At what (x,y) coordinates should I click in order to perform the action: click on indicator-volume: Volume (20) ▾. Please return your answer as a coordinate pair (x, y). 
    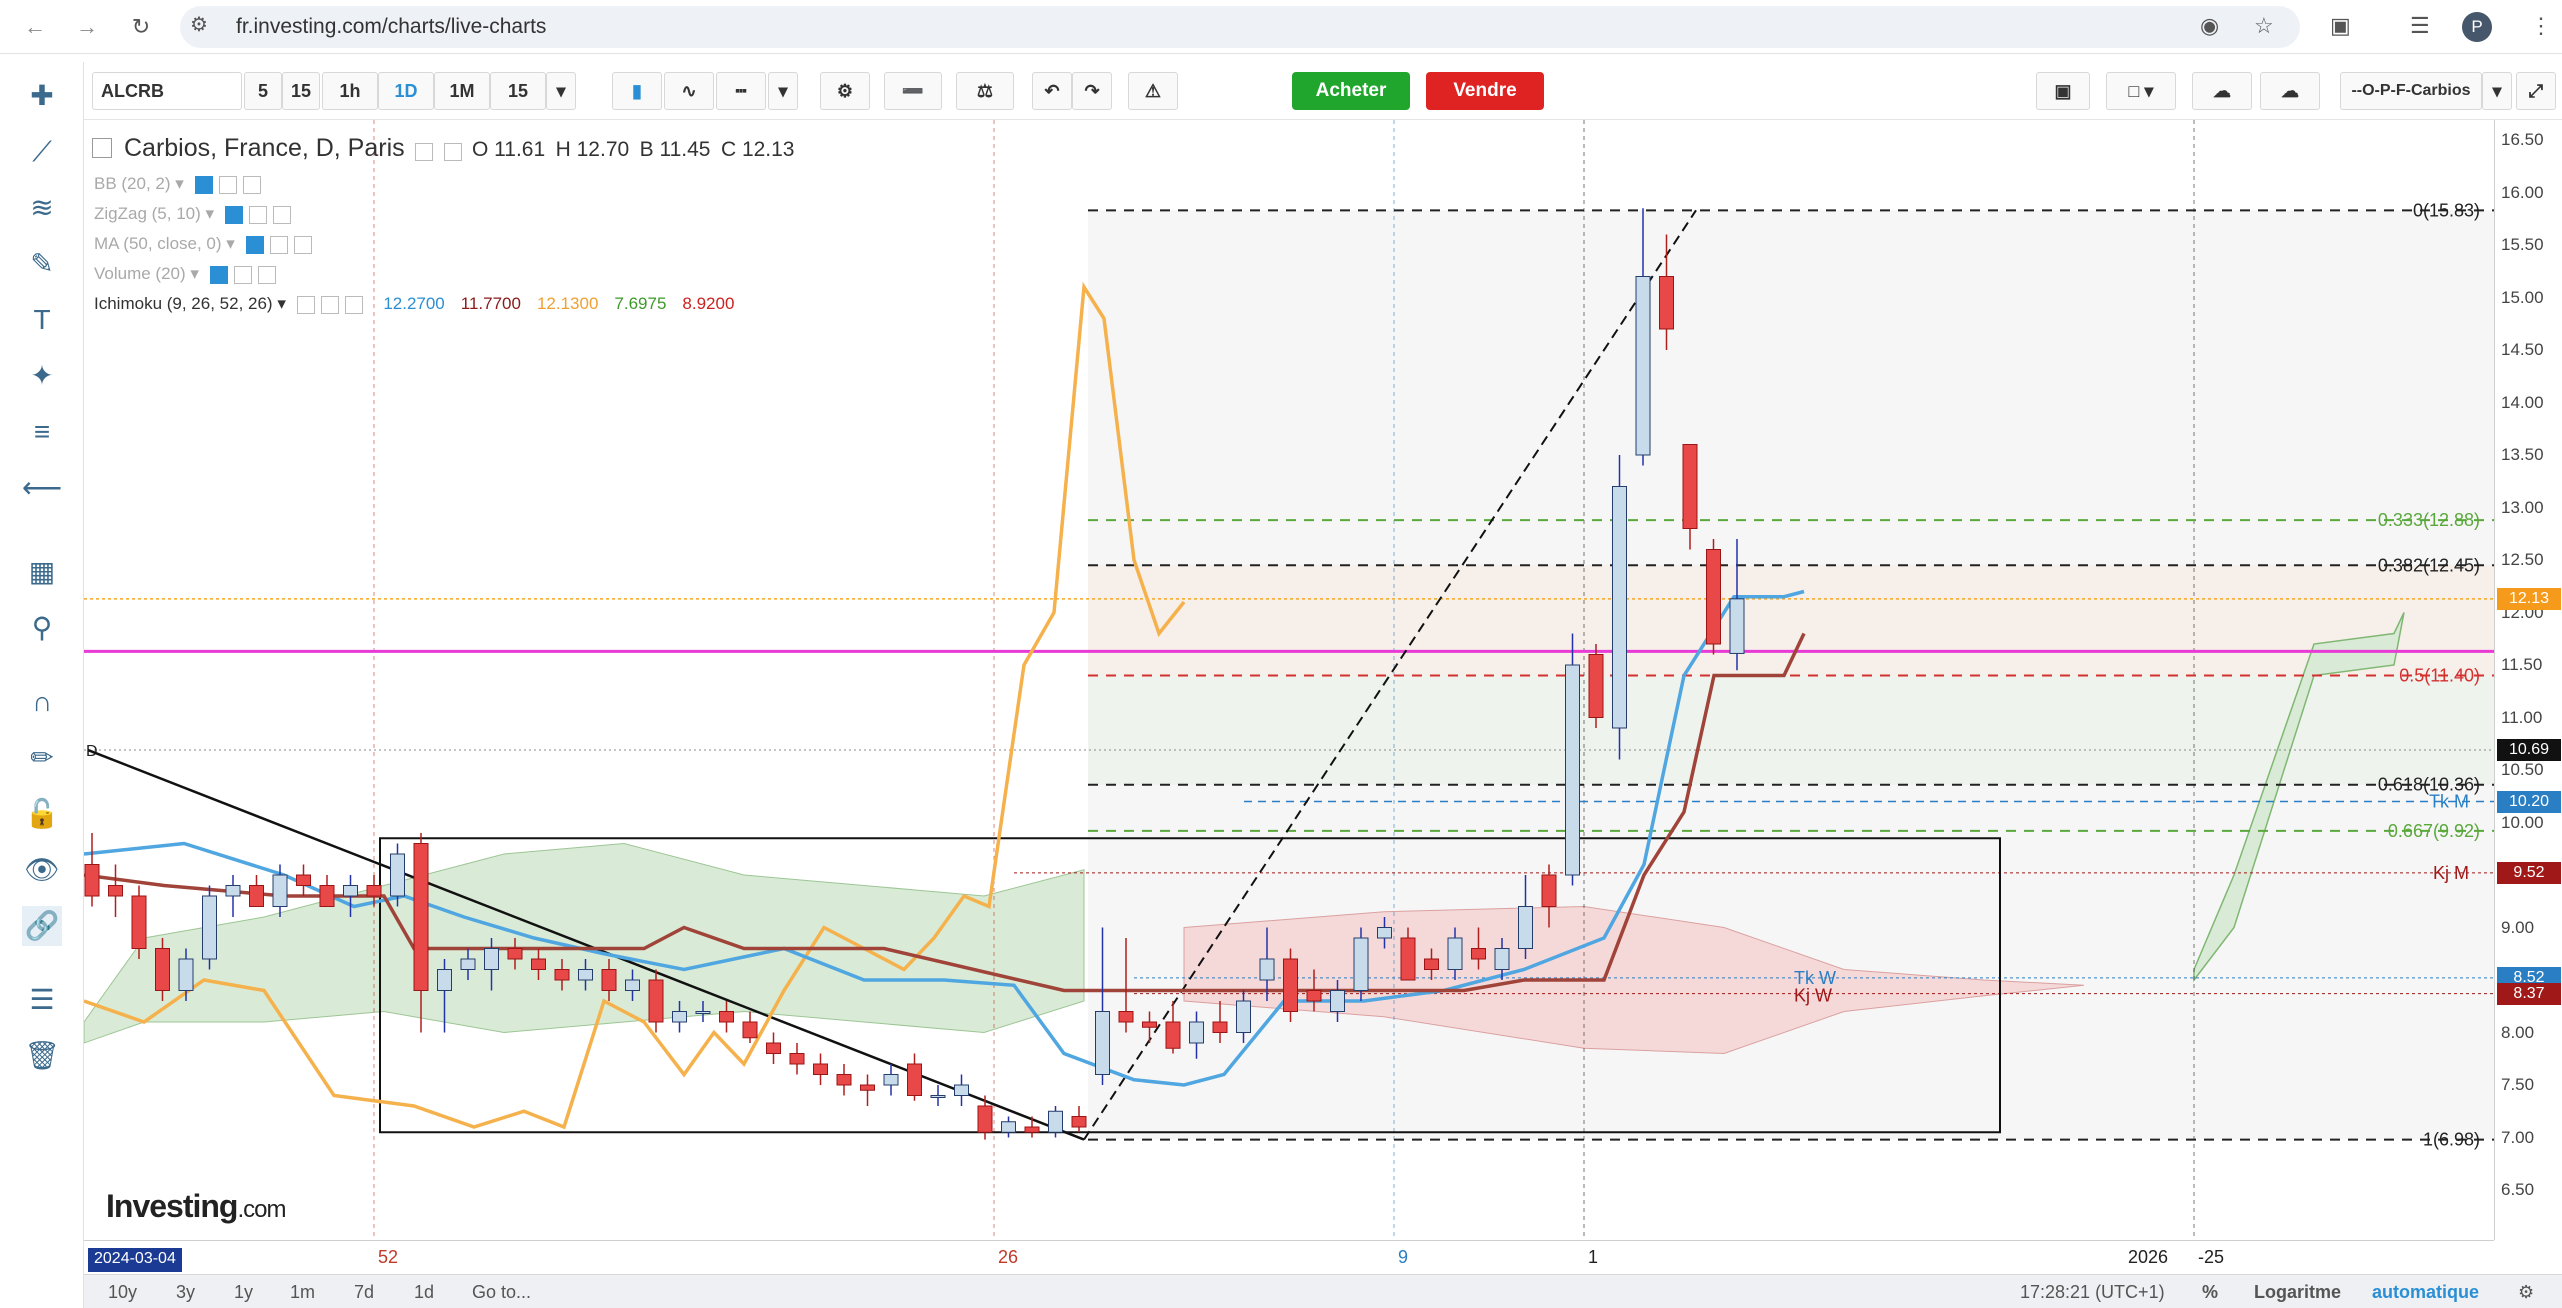
    Looking at the image, I should click on (185, 274).